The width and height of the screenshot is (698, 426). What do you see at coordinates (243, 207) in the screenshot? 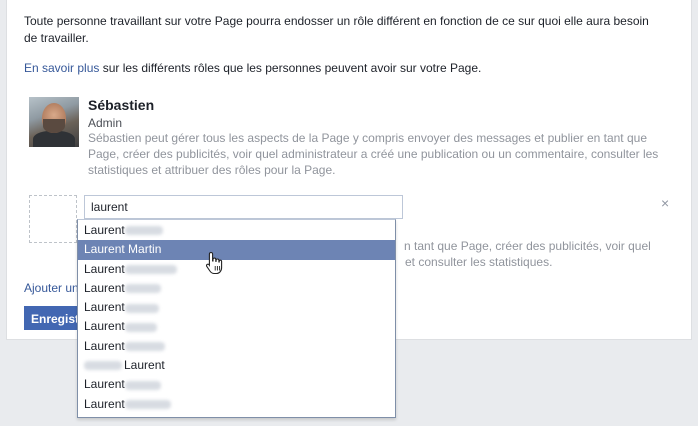
I see `person-search-input` at bounding box center [243, 207].